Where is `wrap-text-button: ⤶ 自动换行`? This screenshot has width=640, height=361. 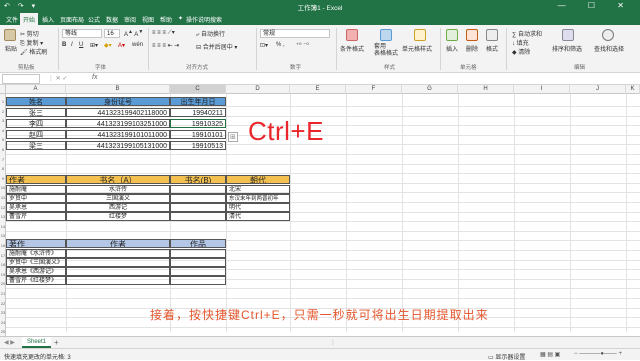
wrap-text-button: ⤶ 自动换行 is located at coordinates (210, 34).